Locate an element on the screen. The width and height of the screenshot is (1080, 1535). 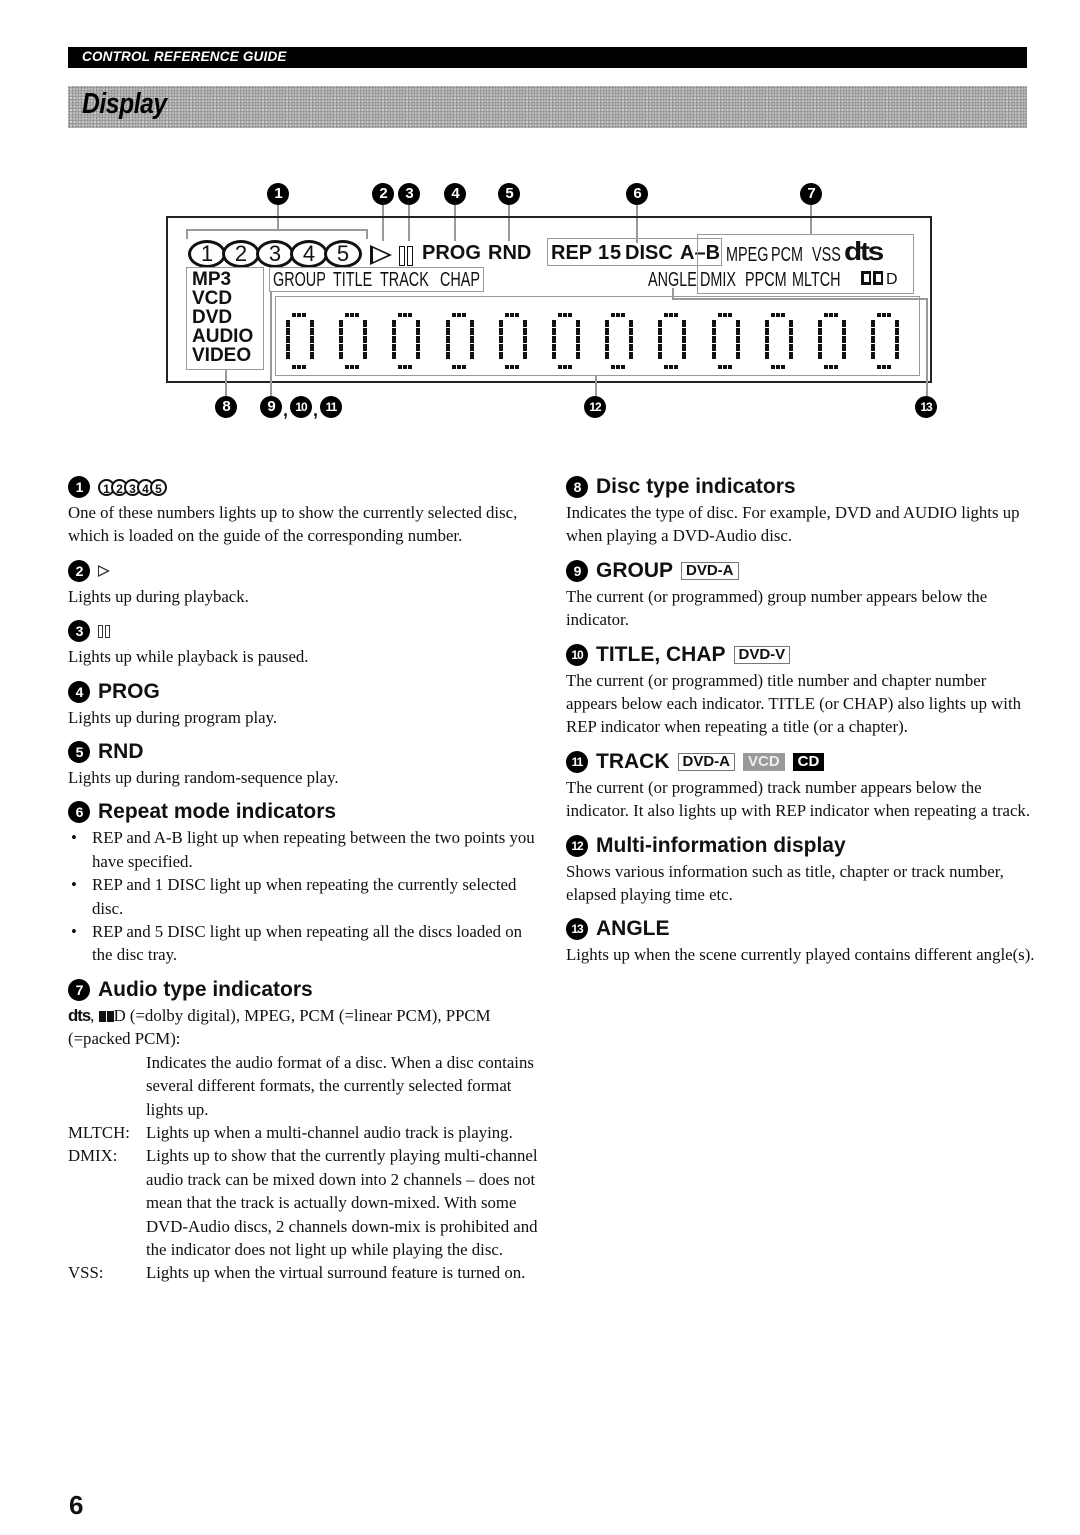
section-heading: 8 Disc type indicators is located at coordinates (801, 487).